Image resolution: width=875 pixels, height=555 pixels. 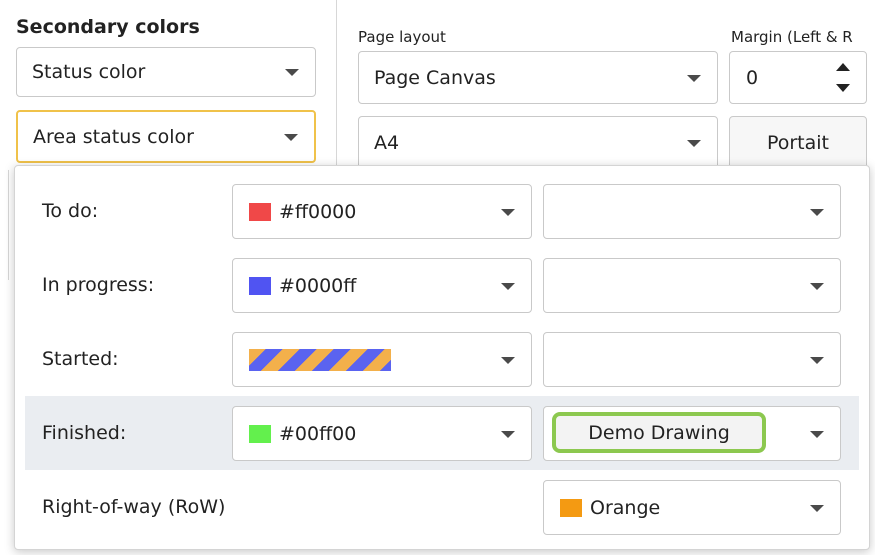 I want to click on status-row-label: Finished:, so click(x=84, y=433).